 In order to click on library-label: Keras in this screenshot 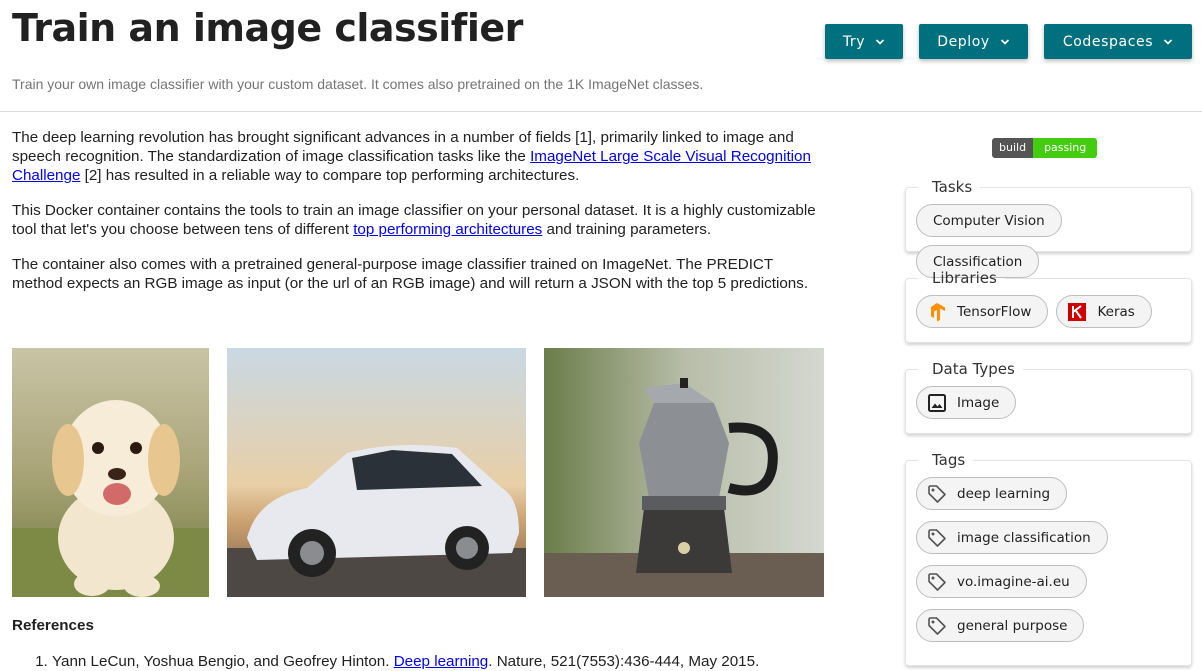, I will do `click(1116, 311)`.